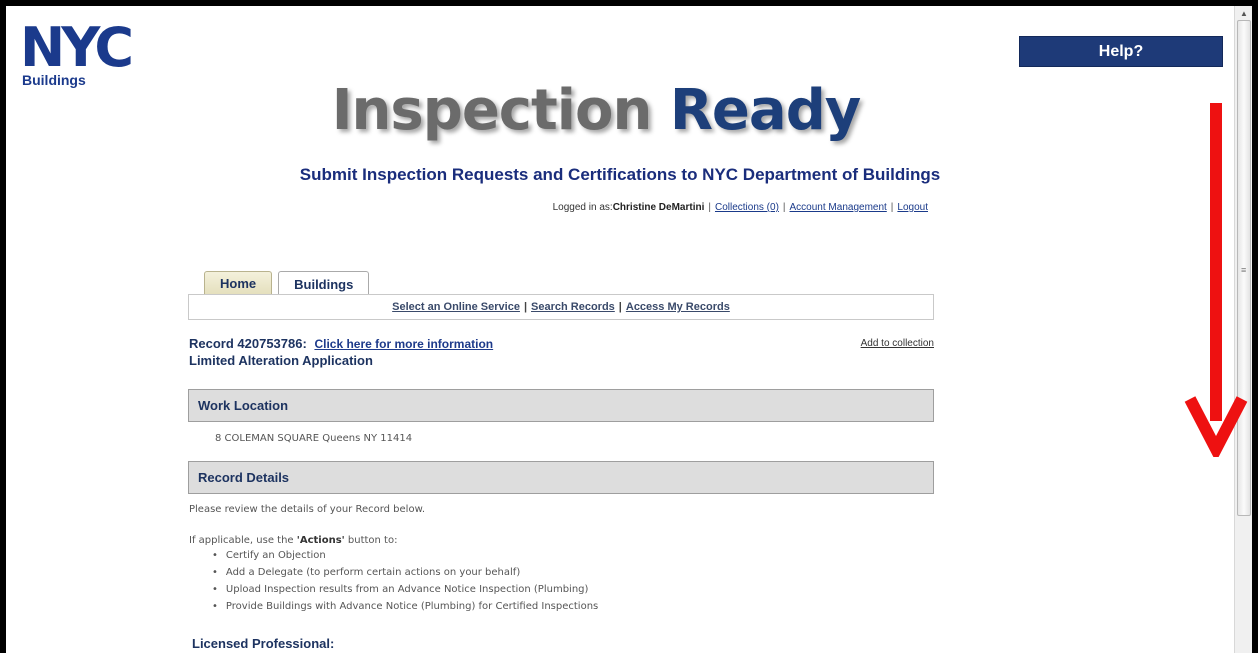 This screenshot has height=653, width=1258. I want to click on record-type: Limited Alteration Application, so click(281, 360).